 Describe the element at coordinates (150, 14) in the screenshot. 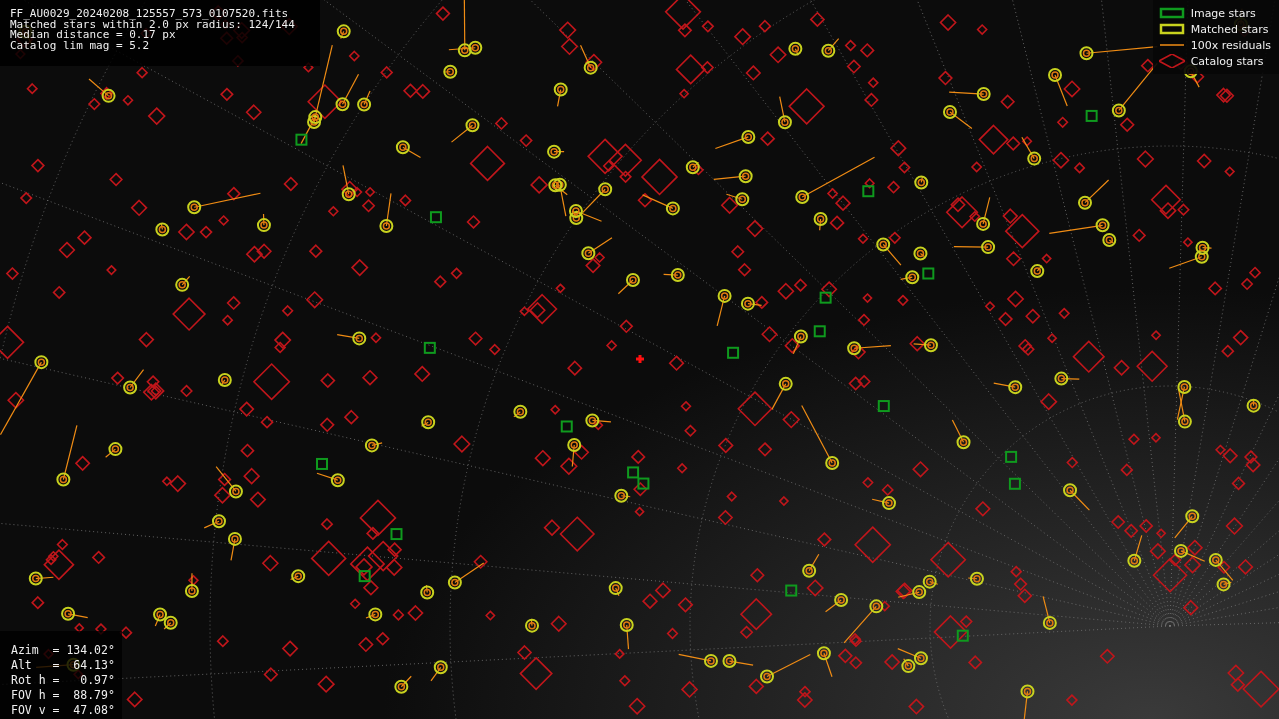

I see `info-line: FF_AU0029_20240208_125557_573_0107520.fits` at that location.